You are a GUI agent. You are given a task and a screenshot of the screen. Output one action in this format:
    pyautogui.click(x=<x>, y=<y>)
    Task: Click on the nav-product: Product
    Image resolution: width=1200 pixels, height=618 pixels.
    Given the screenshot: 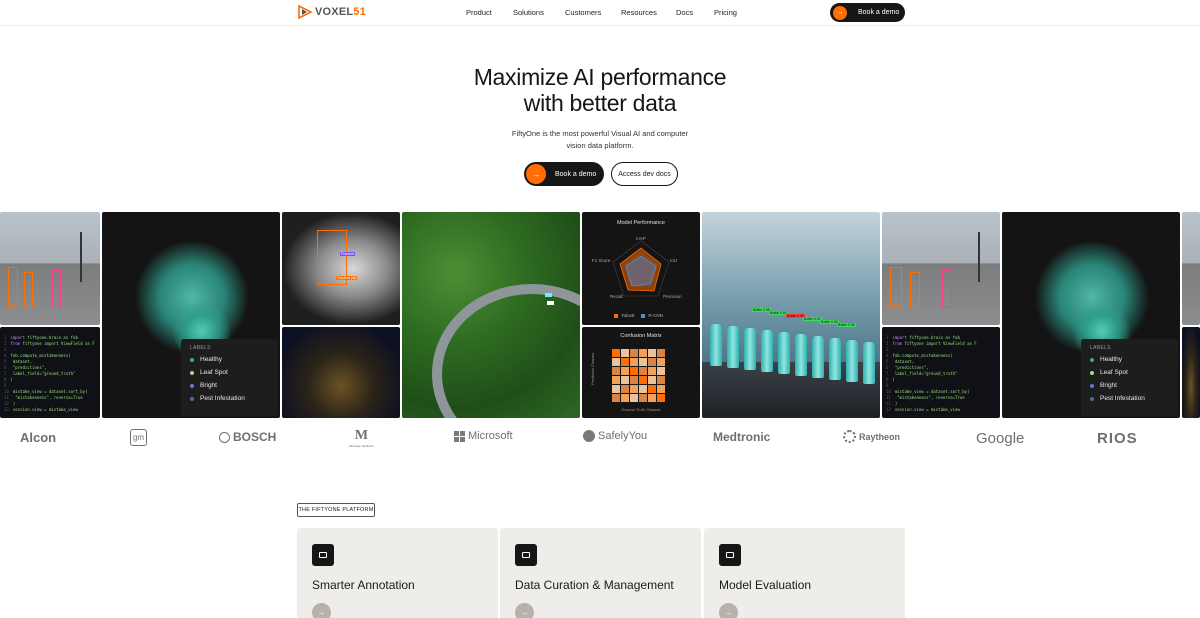 What is the action you would take?
    pyautogui.click(x=479, y=12)
    